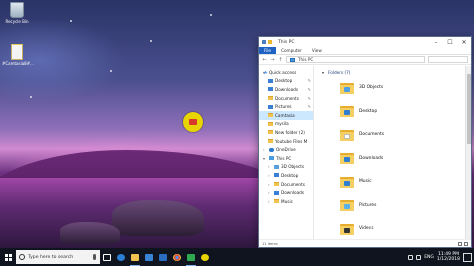 The height and width of the screenshot is (266, 474). What do you see at coordinates (448, 59) in the screenshot?
I see `search-input` at bounding box center [448, 59].